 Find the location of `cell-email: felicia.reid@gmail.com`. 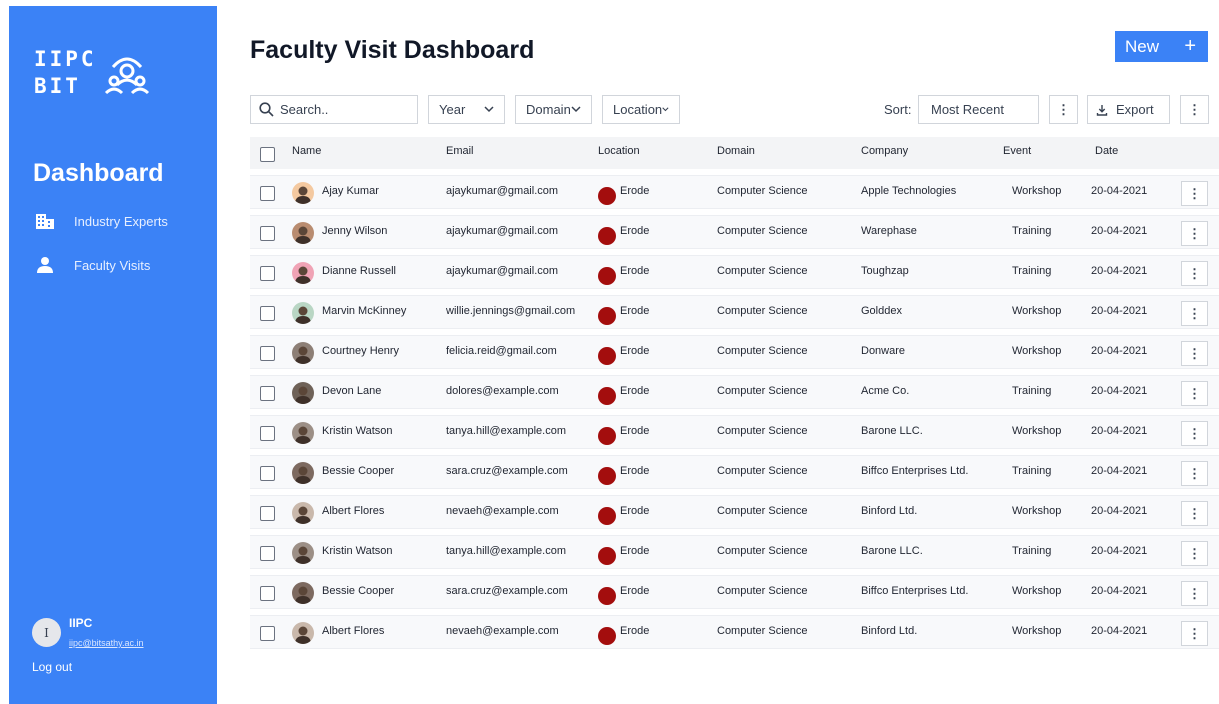

cell-email: felicia.reid@gmail.com is located at coordinates (501, 351).